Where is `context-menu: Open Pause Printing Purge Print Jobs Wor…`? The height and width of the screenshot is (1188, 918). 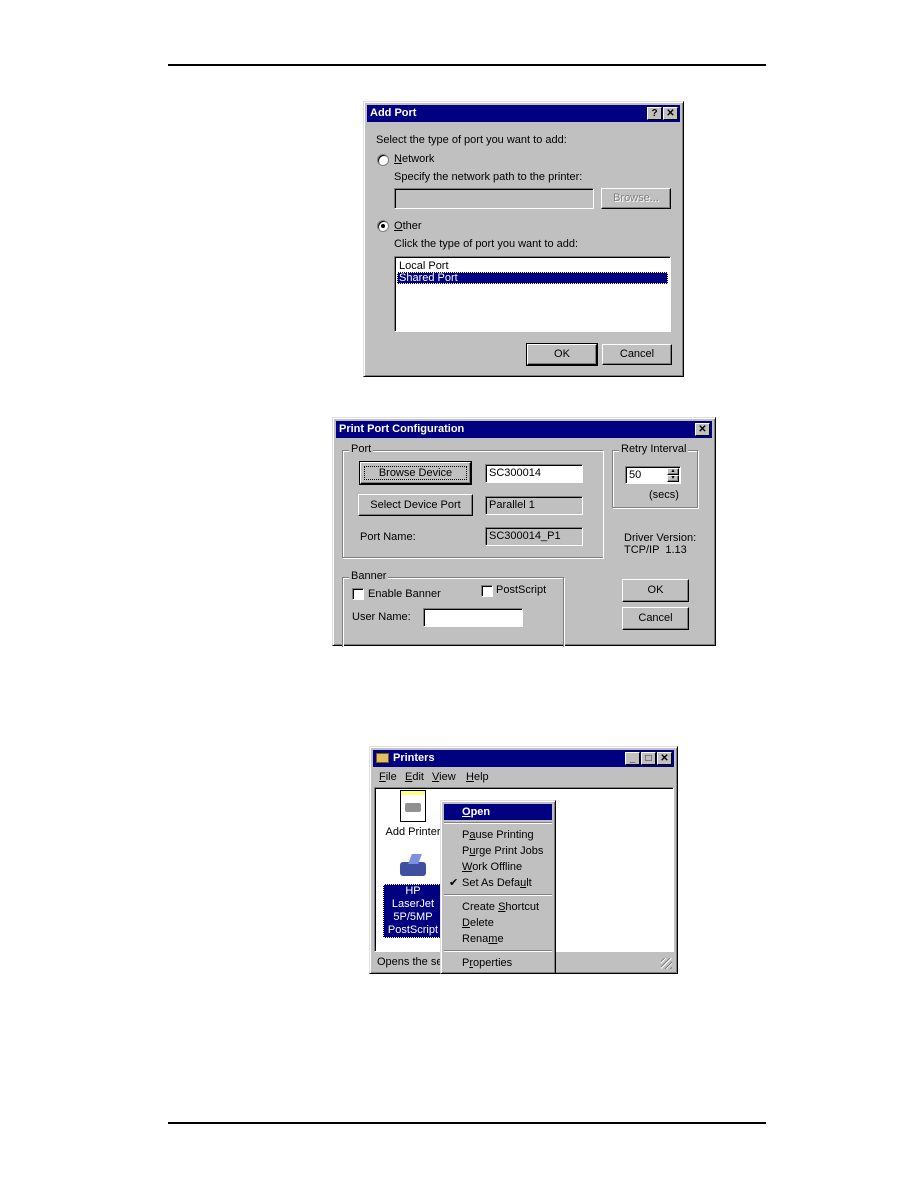 context-menu: Open Pause Printing Purge Print Jobs Wor… is located at coordinates (498, 887).